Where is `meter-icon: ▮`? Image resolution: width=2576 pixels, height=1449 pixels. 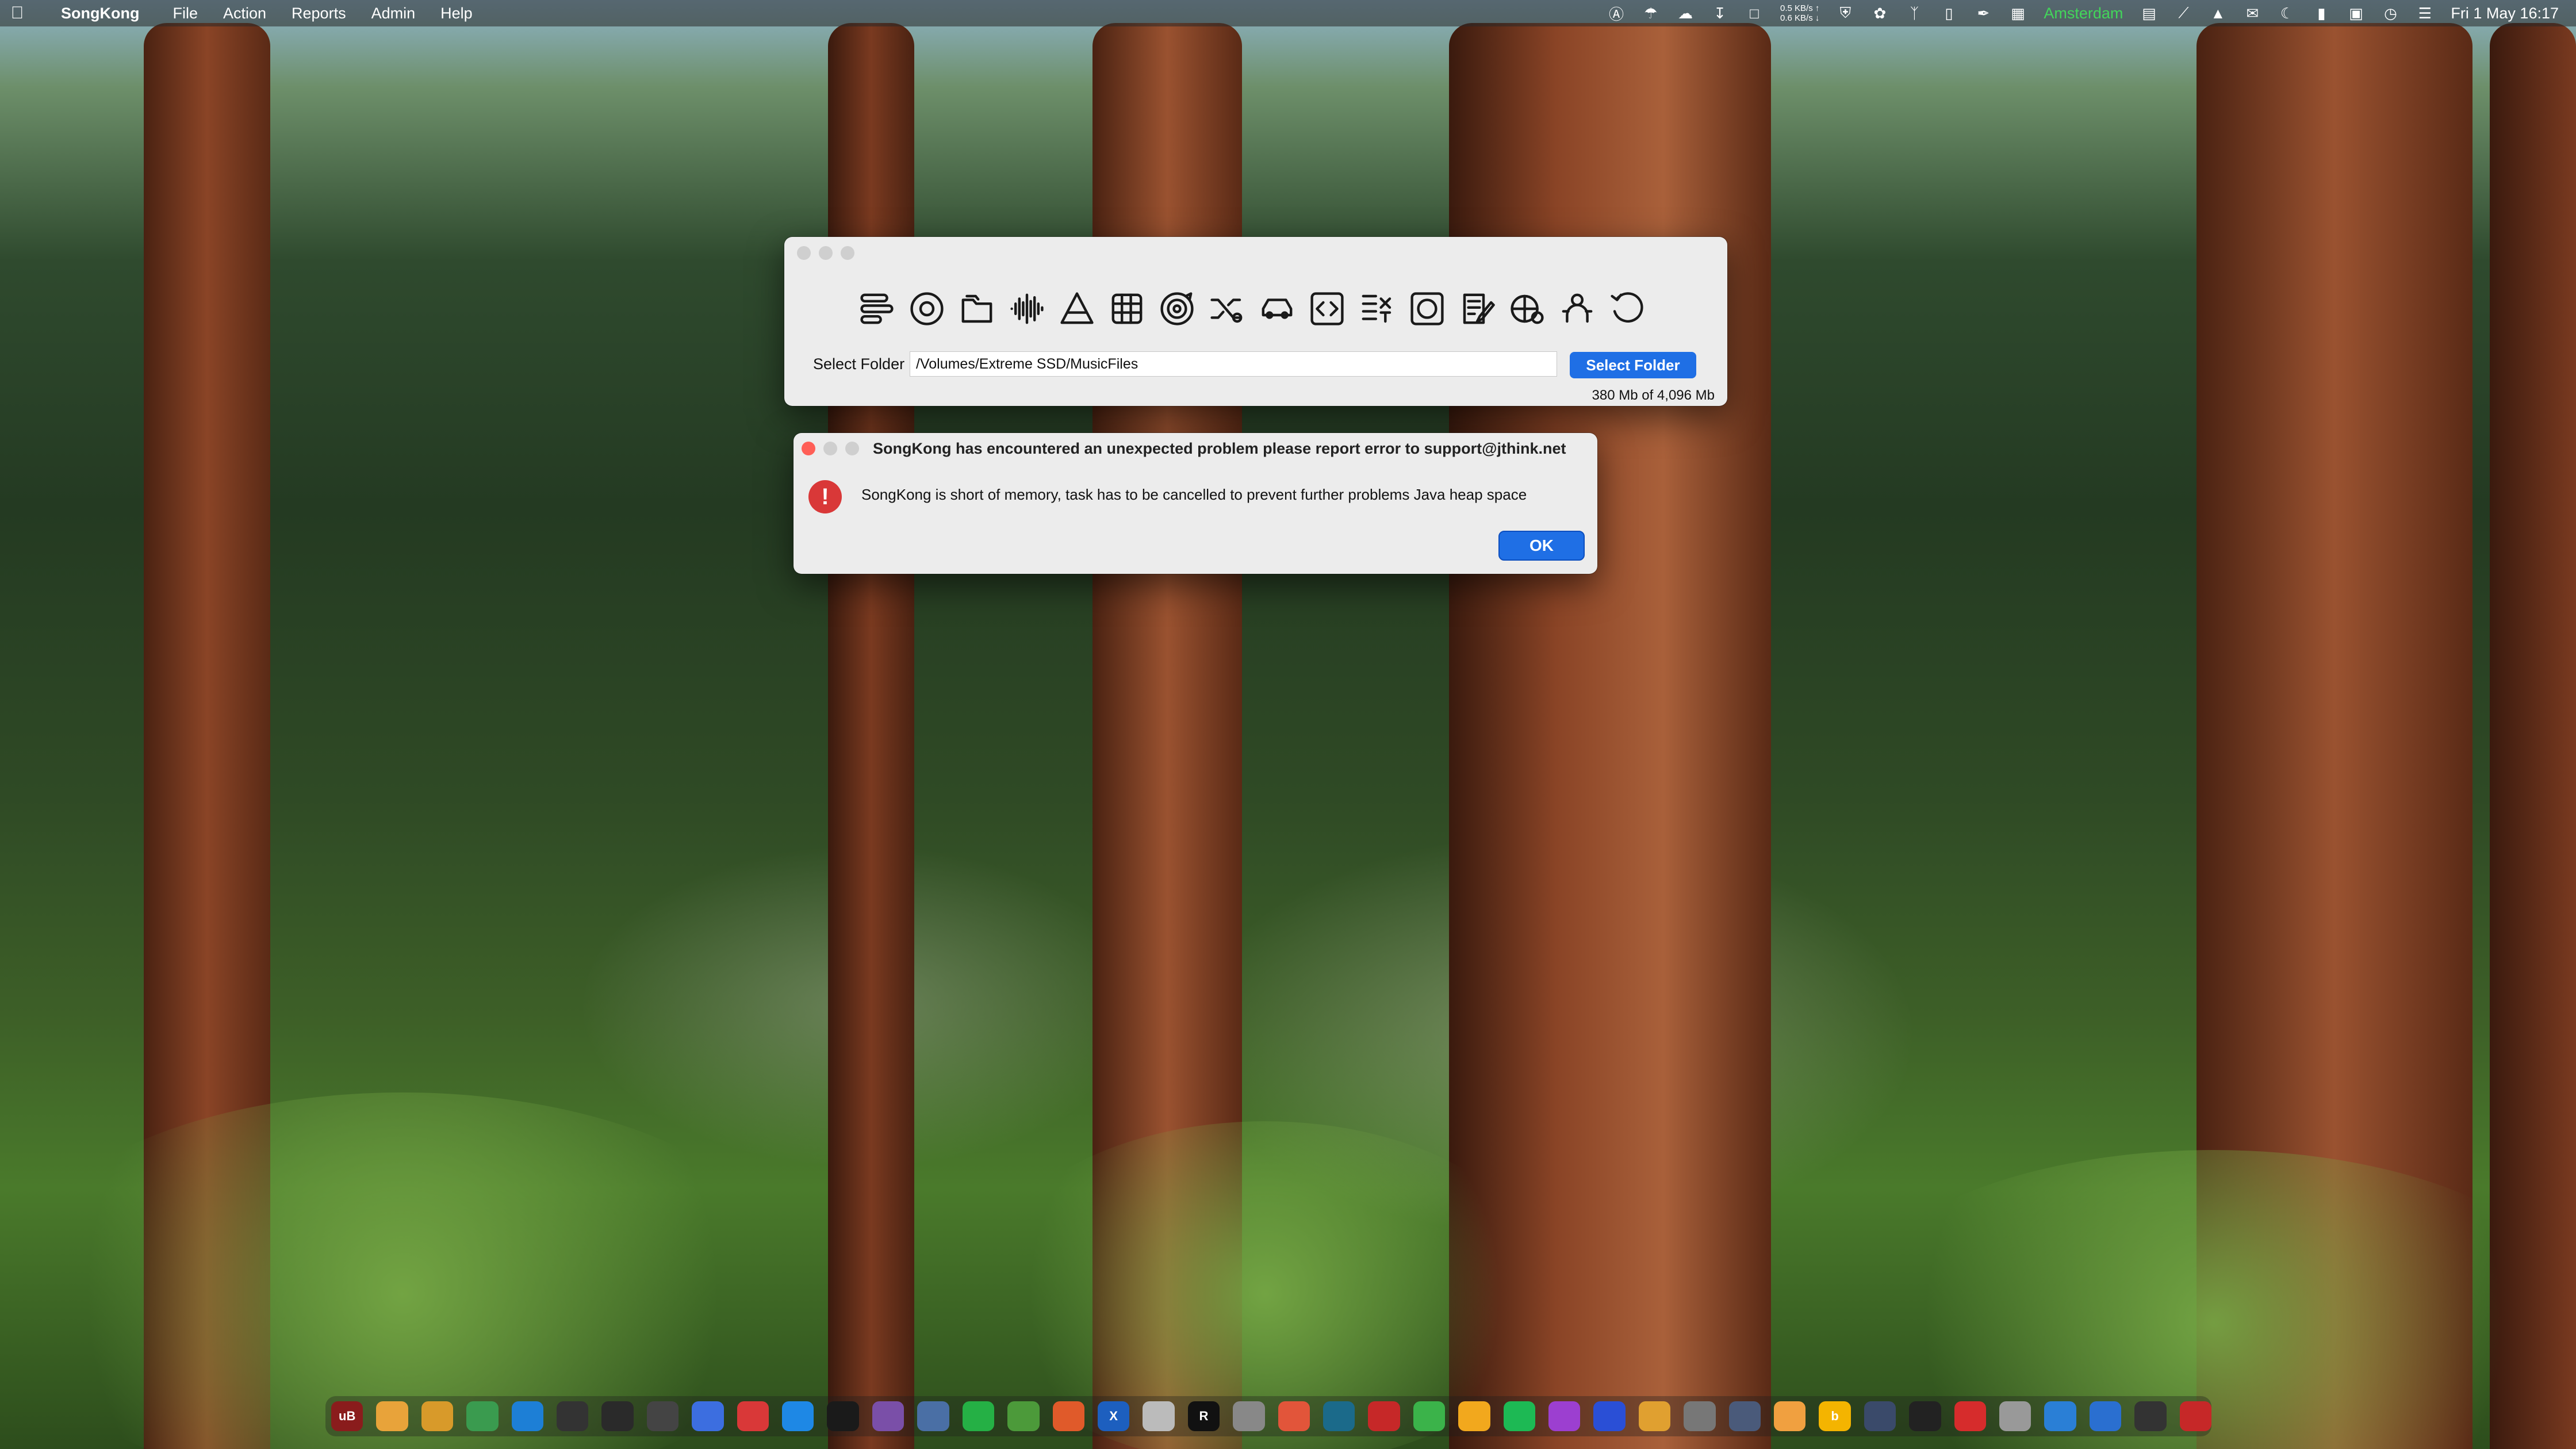
meter-icon: ▮ is located at coordinates (2321, 13).